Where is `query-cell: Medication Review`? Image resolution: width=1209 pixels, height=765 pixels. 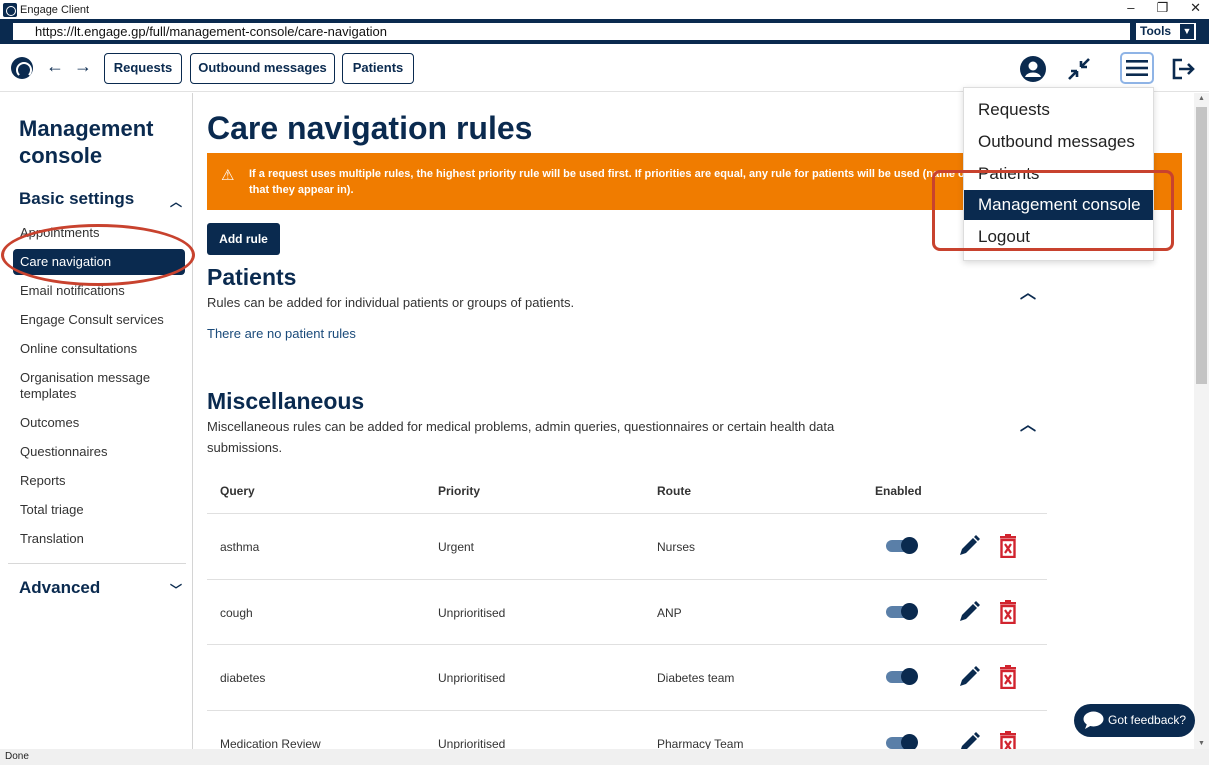 query-cell: Medication Review is located at coordinates (270, 743).